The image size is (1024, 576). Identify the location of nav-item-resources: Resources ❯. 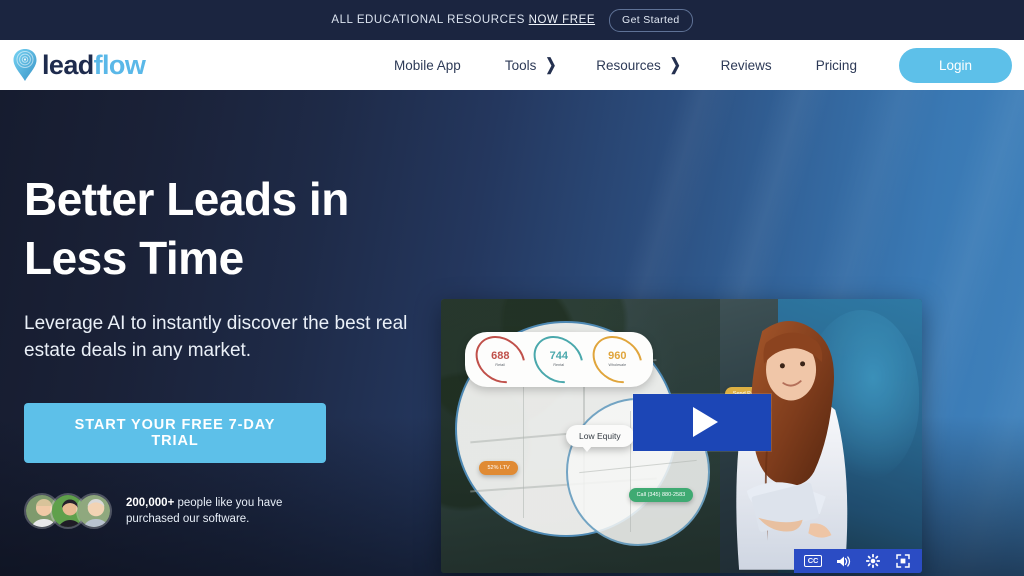
(638, 64).